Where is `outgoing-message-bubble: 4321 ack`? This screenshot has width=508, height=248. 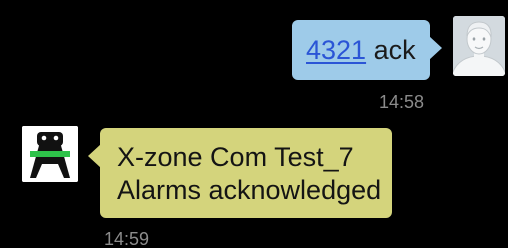
outgoing-message-bubble: 4321 ack is located at coordinates (367, 50).